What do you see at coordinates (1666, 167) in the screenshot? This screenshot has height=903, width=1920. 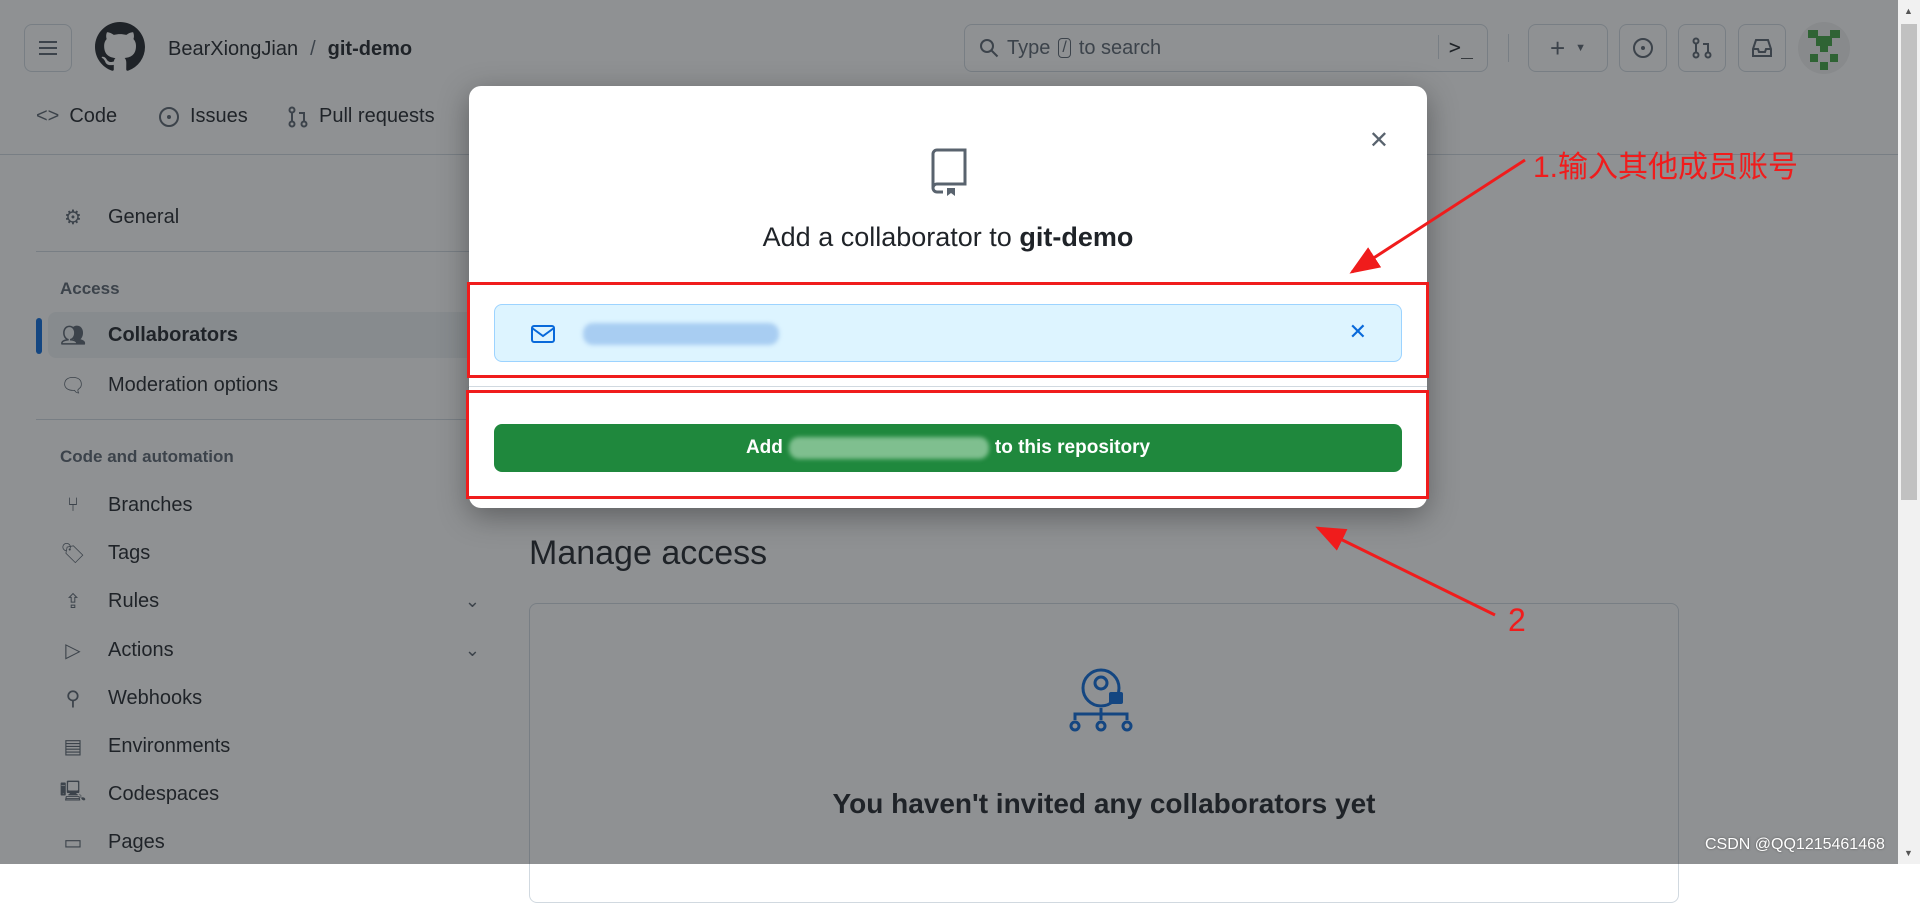 I see `annotation-step-1: 1.输入其他成员账号` at bounding box center [1666, 167].